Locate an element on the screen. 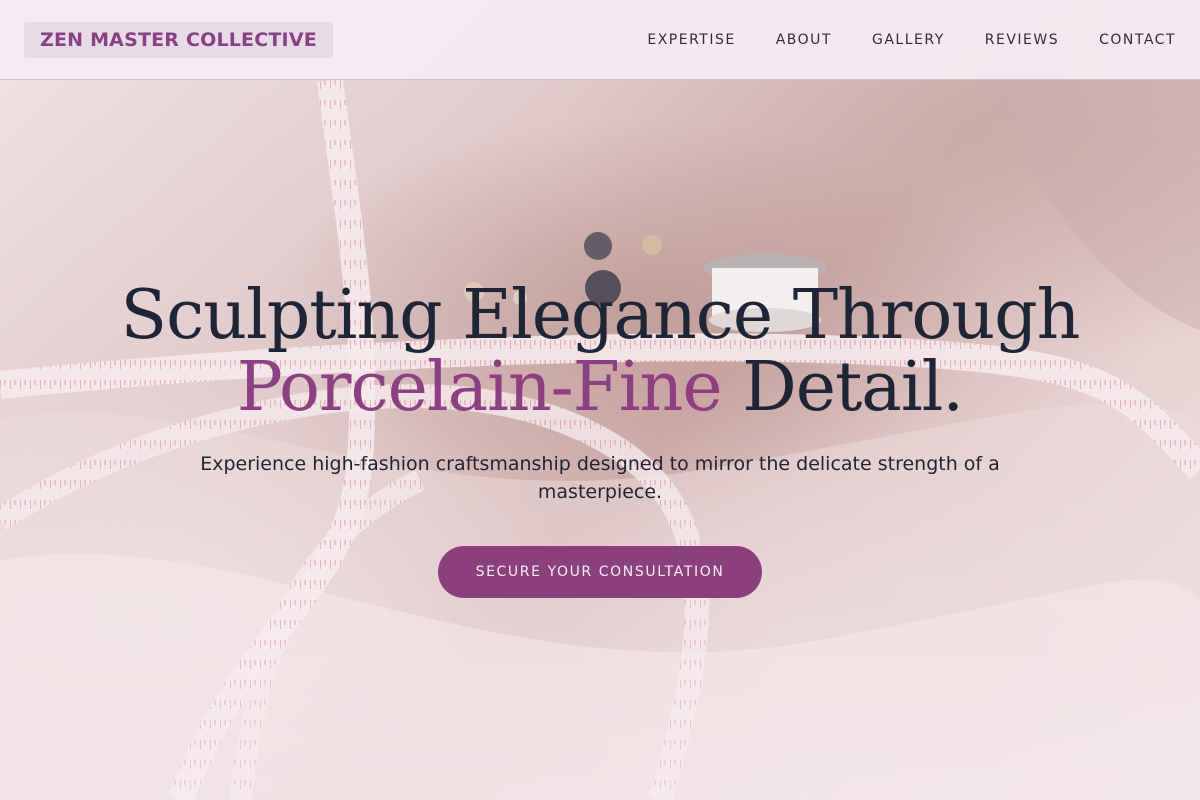 Image resolution: width=1200 pixels, height=800 pixels. main-nav: EXPERTISE ABOUT GALLERY REVIEWS CONTACT is located at coordinates (891, 40).